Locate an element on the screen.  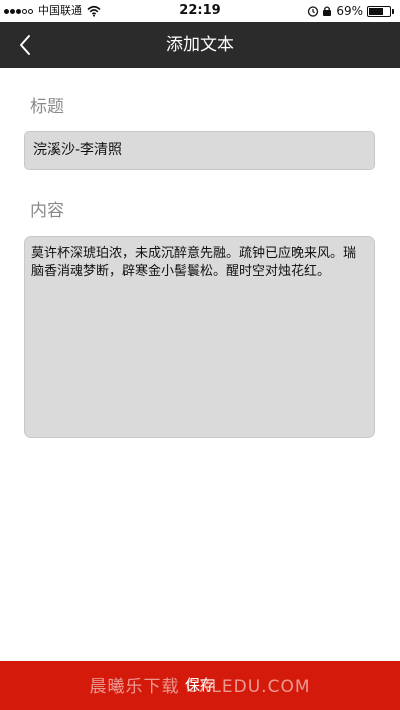
battery-fill is located at coordinates (376, 11).